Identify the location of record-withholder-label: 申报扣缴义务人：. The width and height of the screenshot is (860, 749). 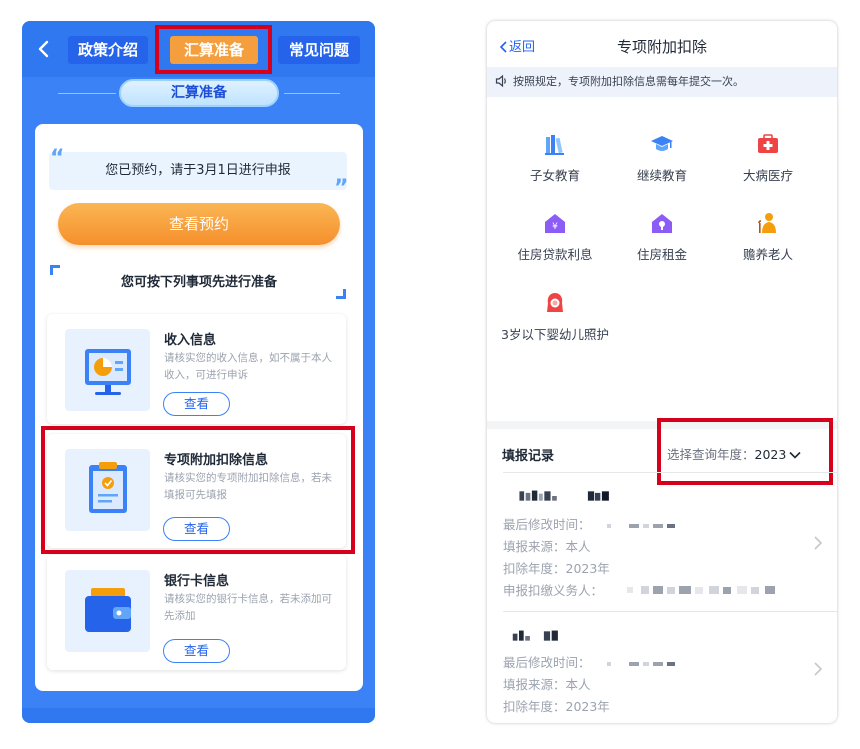
(553, 590).